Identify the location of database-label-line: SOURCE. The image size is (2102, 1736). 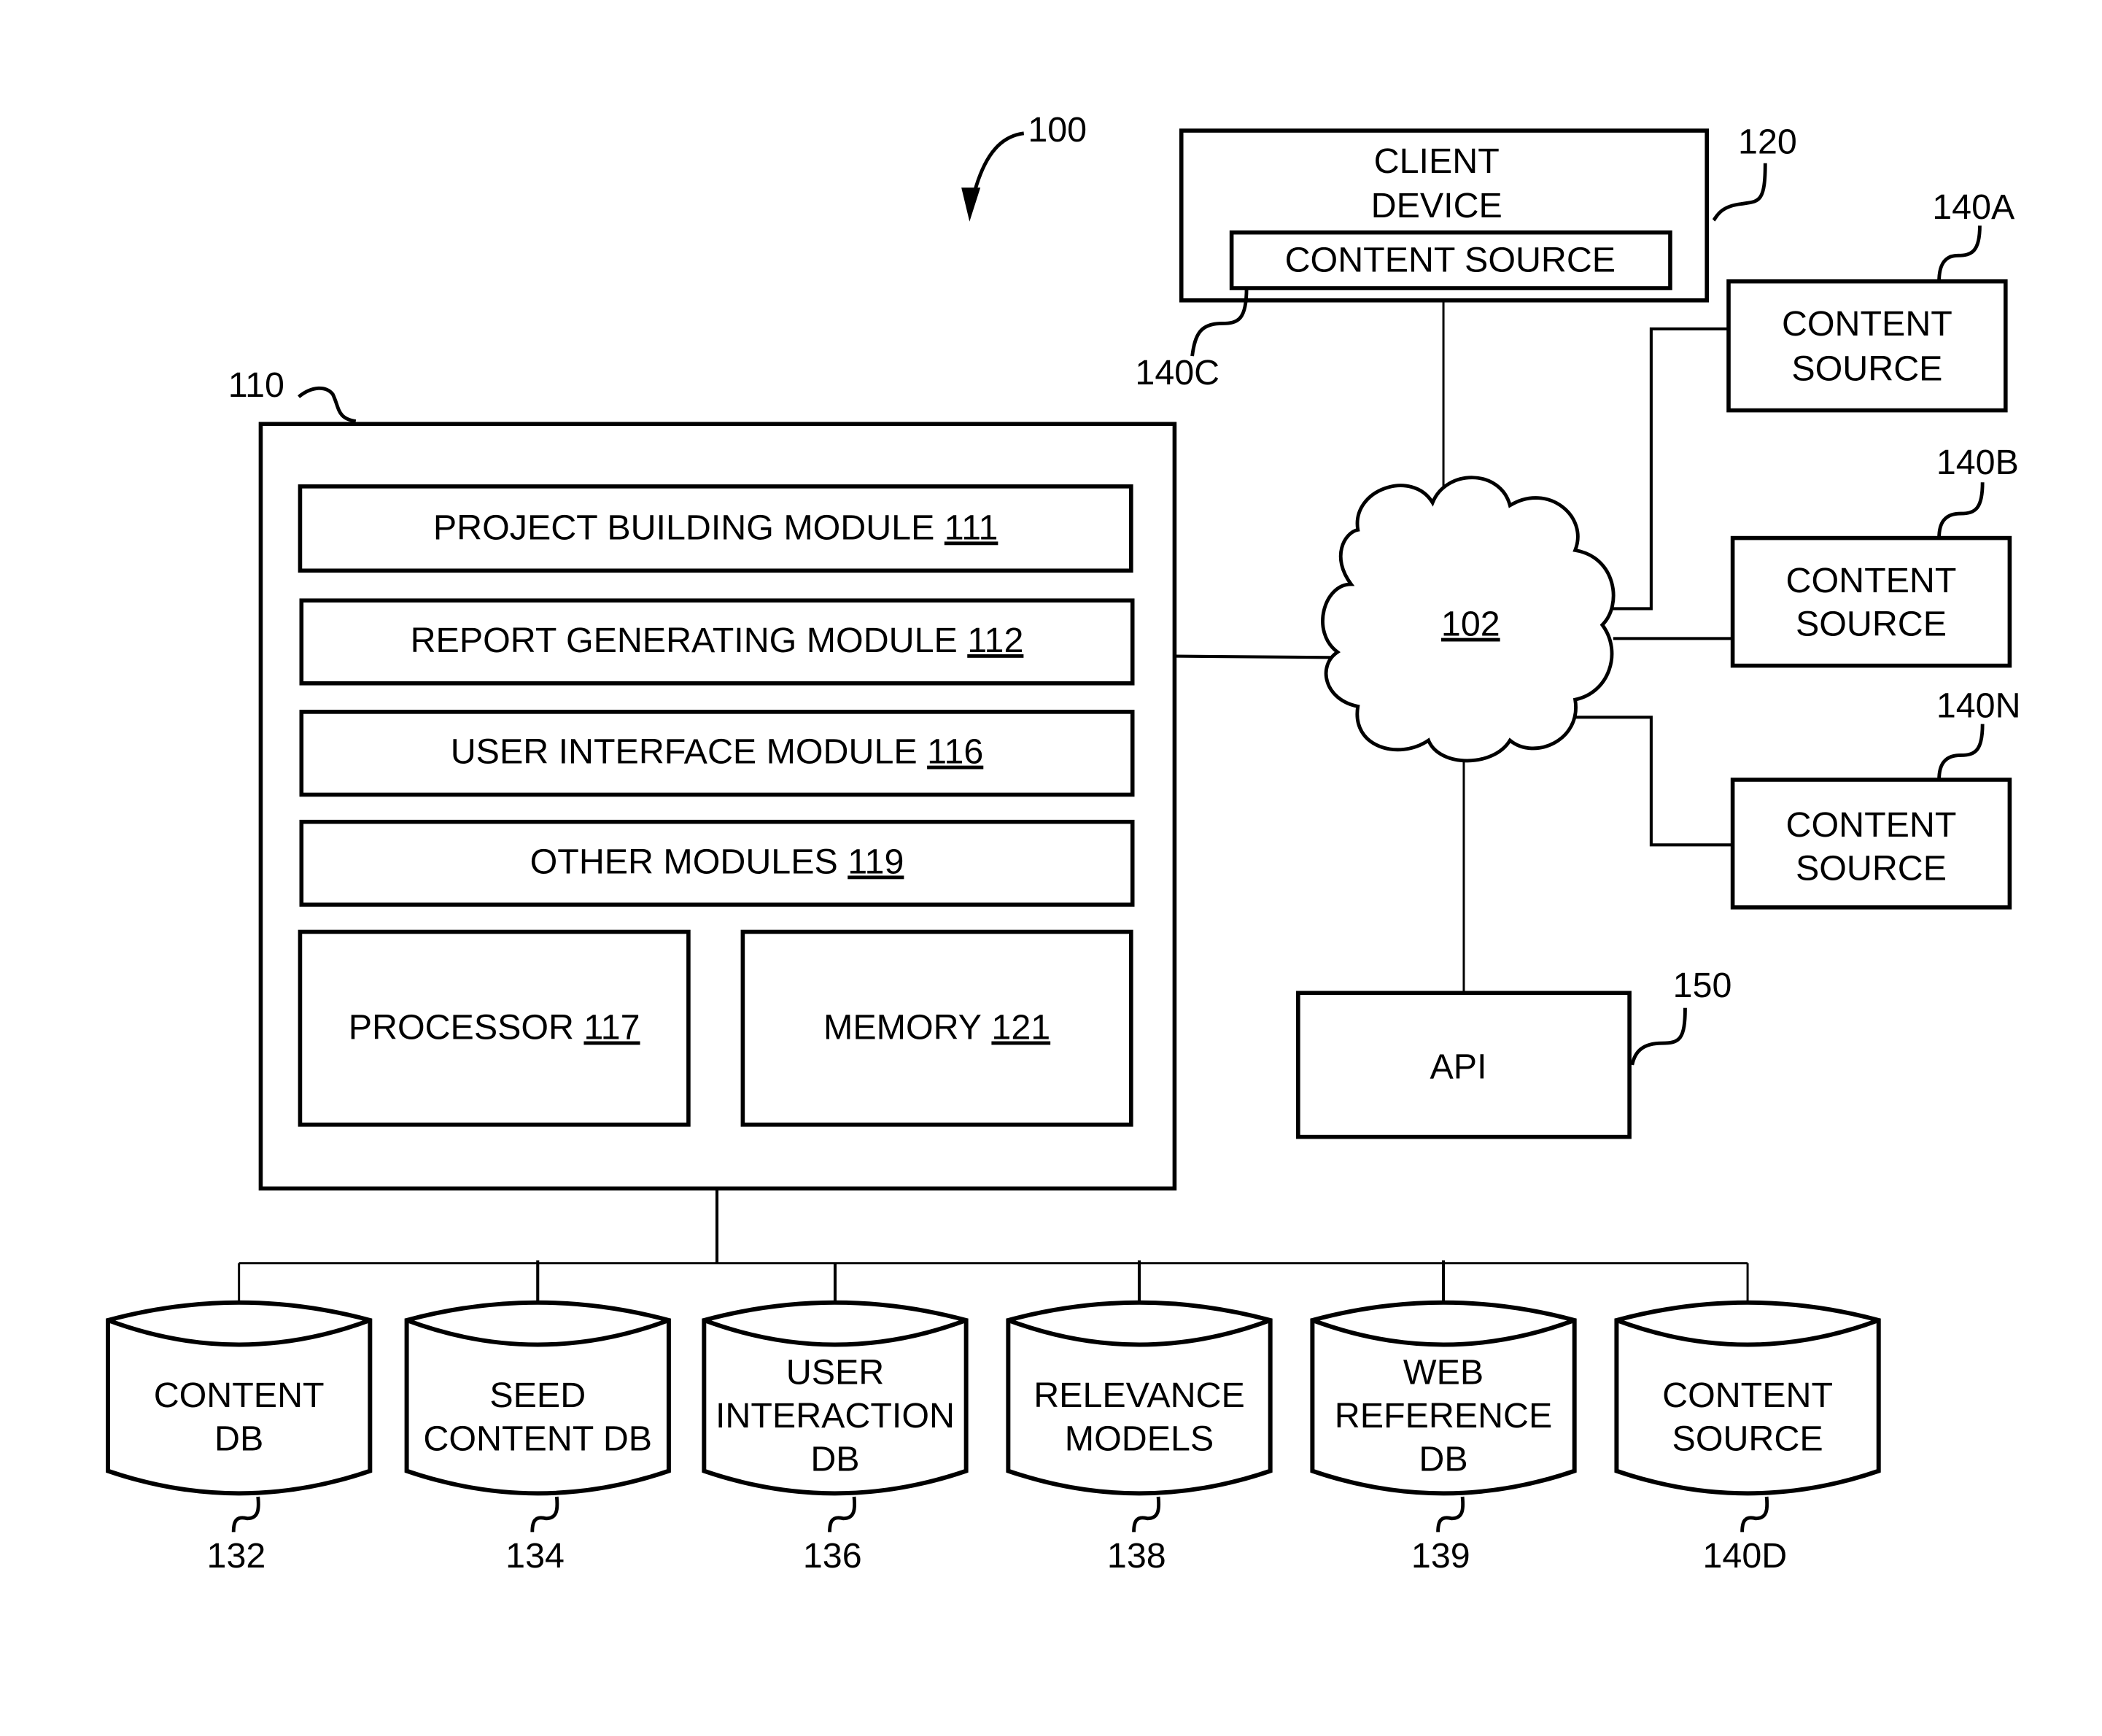
(1748, 1439).